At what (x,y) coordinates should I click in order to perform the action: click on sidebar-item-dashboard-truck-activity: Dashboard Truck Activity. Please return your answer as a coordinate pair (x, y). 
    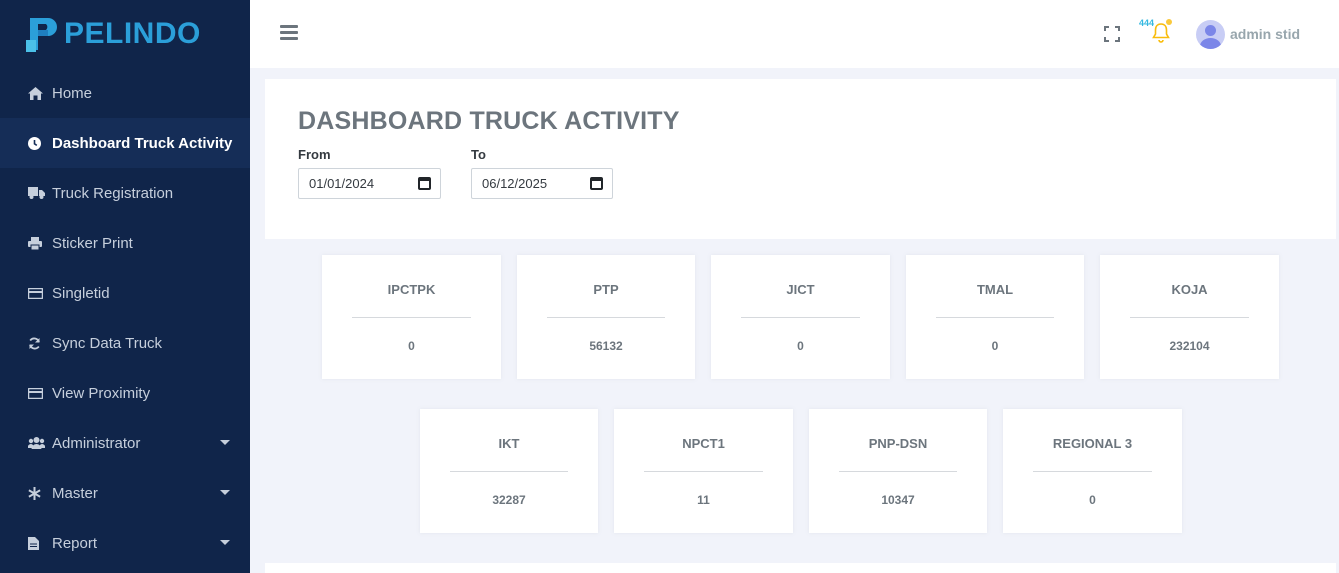
    Looking at the image, I should click on (125, 143).